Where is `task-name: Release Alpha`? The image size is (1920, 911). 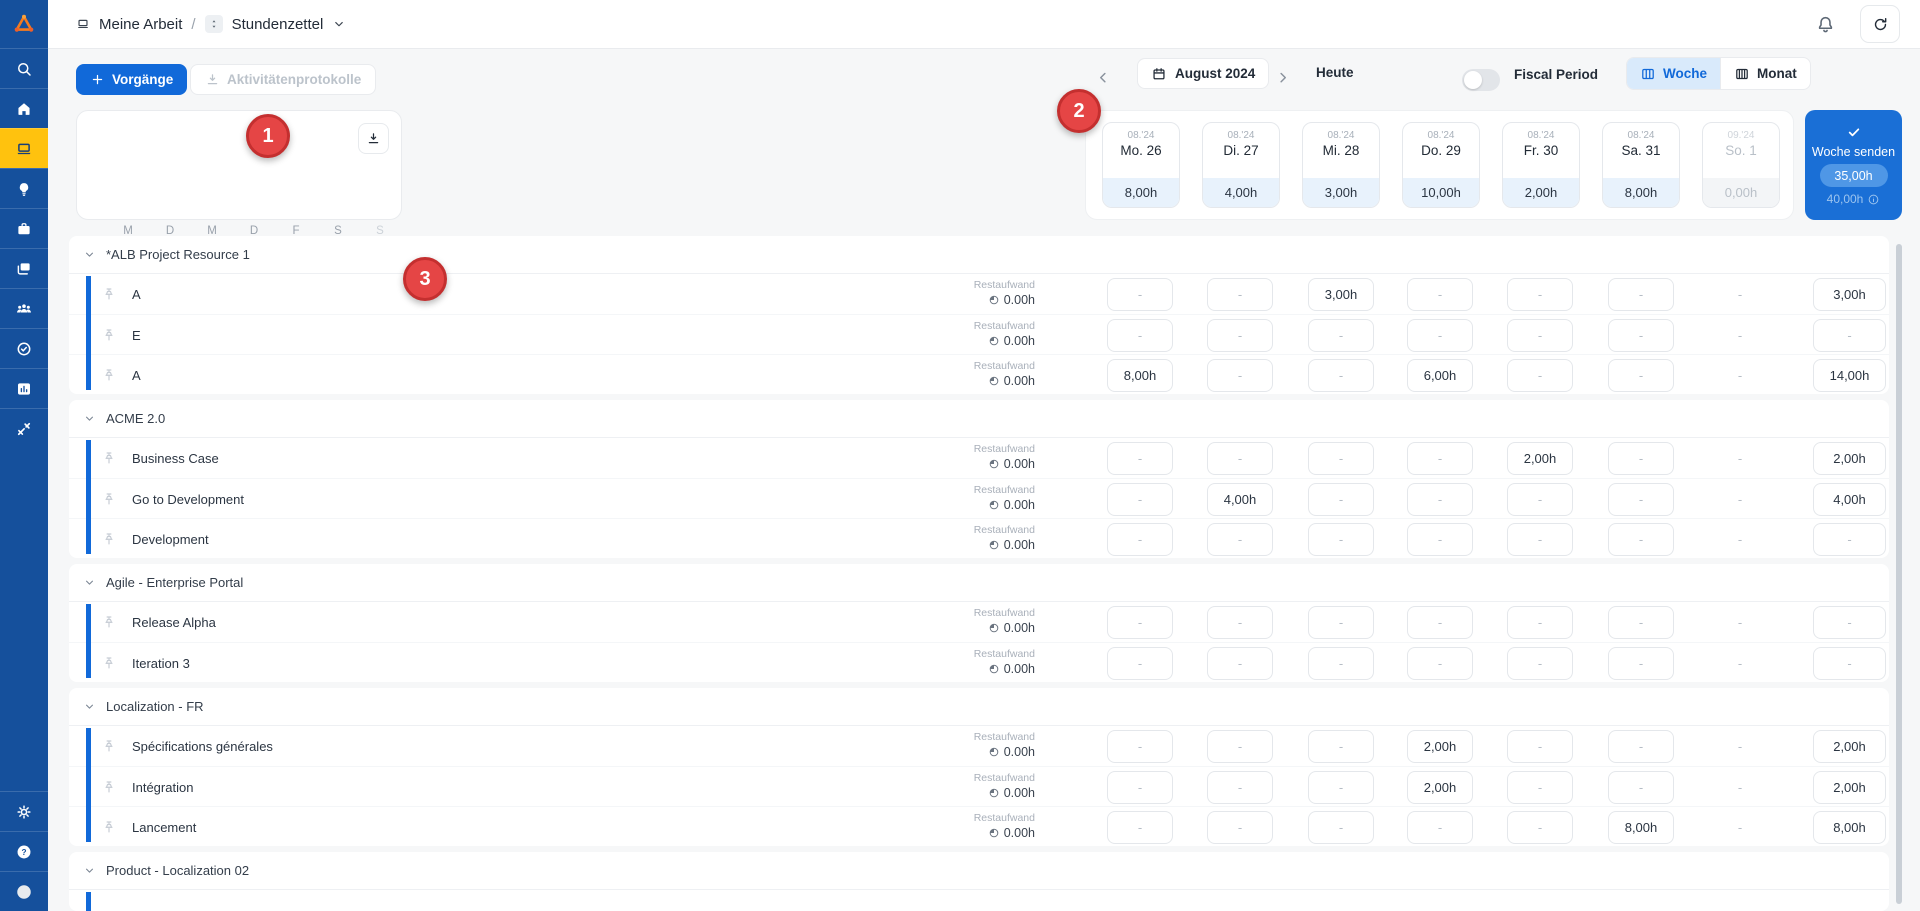 task-name: Release Alpha is located at coordinates (174, 622).